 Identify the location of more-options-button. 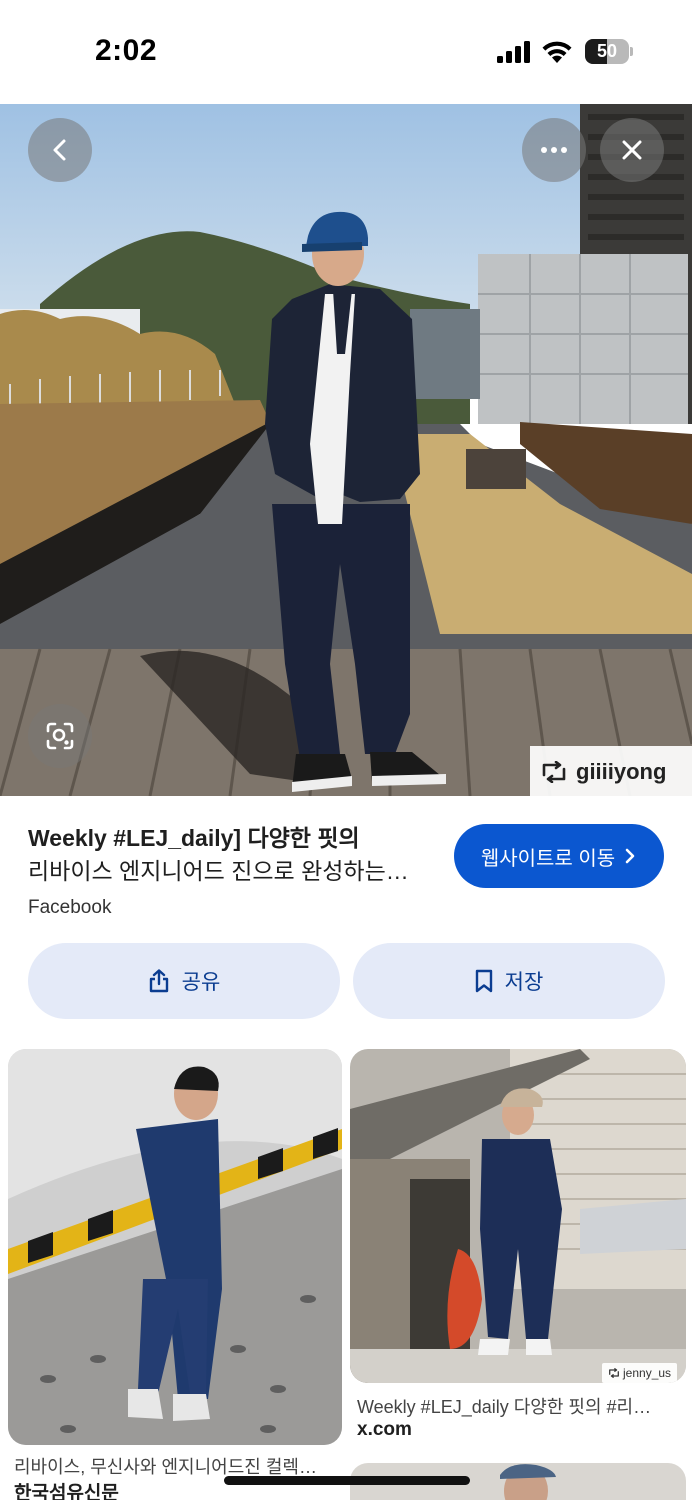
(554, 150).